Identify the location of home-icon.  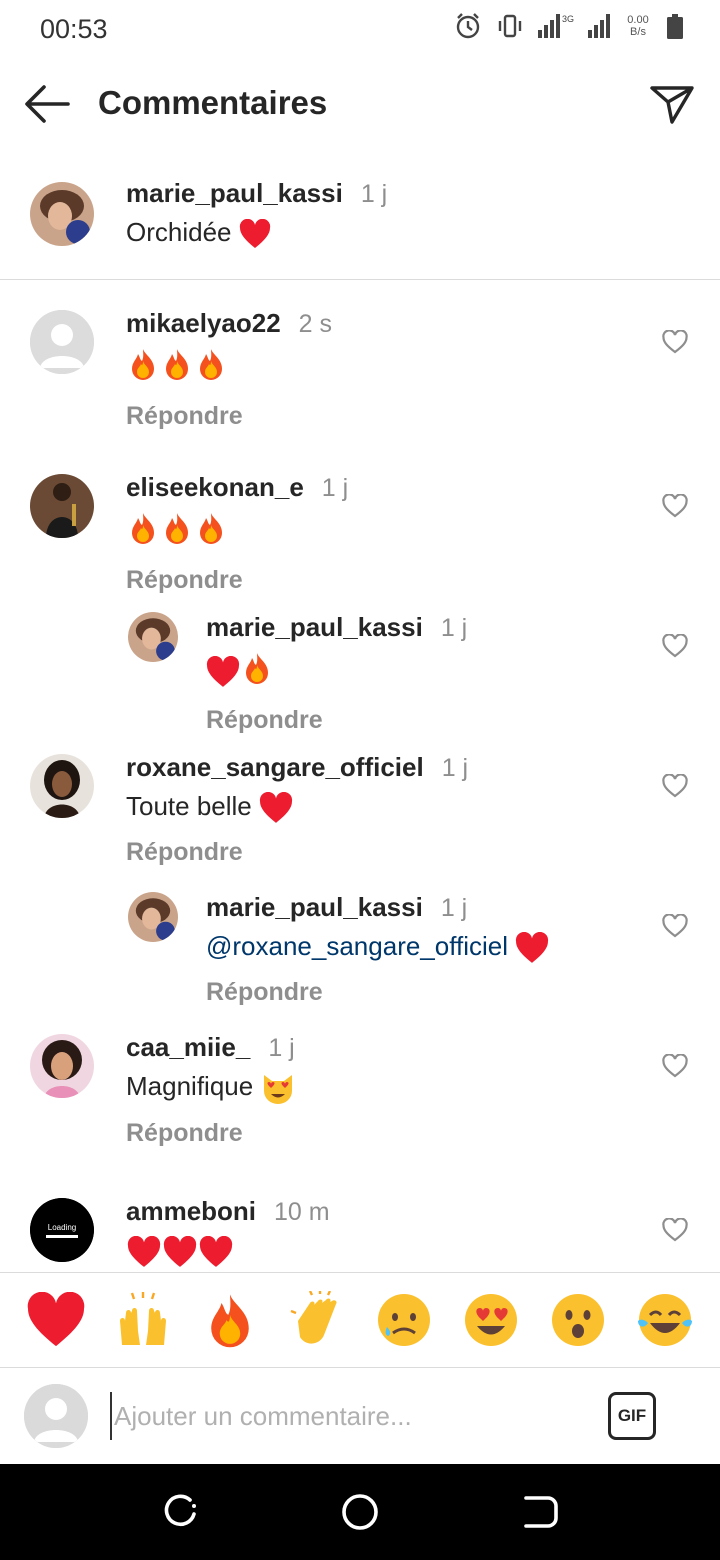
(360, 1512).